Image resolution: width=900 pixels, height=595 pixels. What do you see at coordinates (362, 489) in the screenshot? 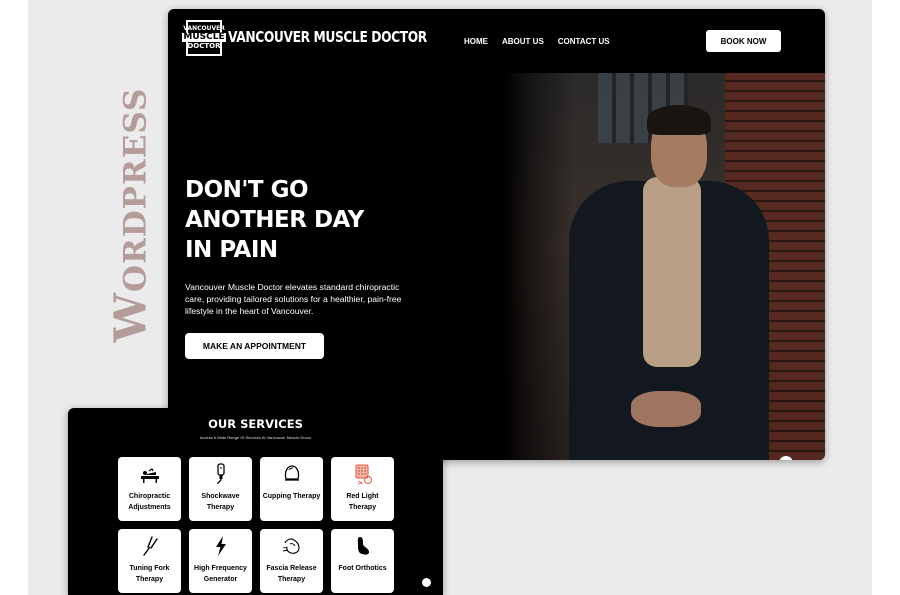
I see `service-card-red-light: Red Light Therapy` at bounding box center [362, 489].